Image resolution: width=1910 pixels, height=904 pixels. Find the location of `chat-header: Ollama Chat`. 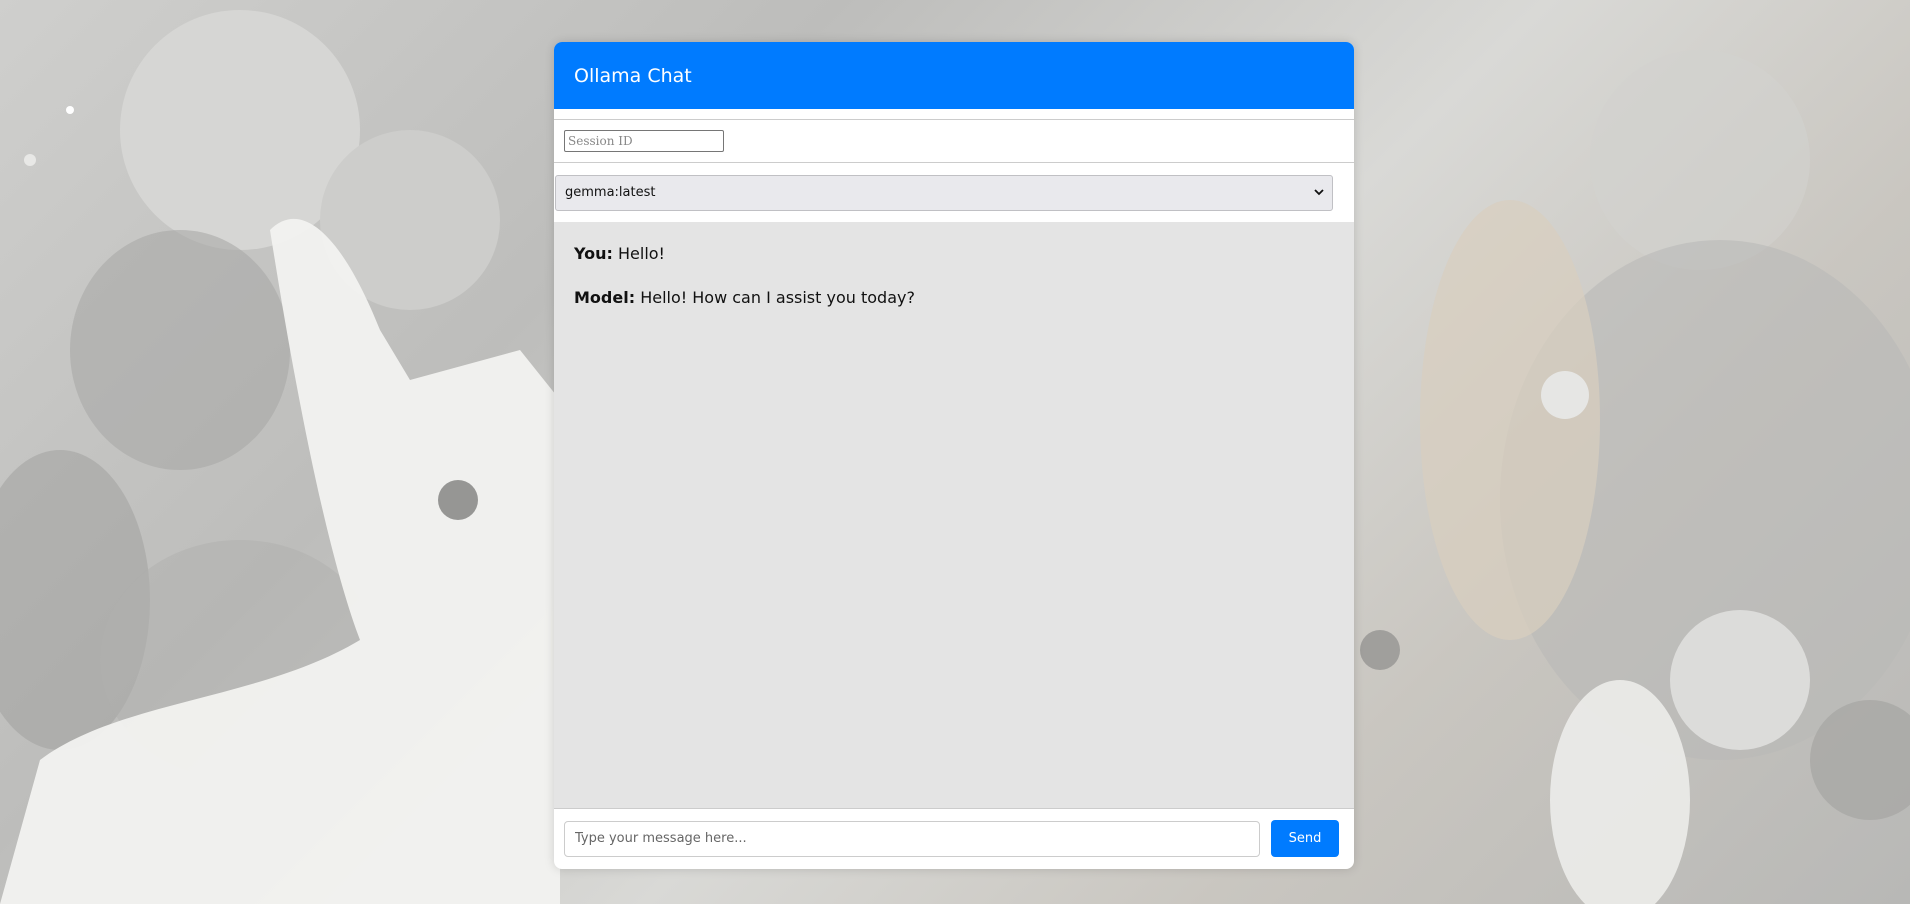

chat-header: Ollama Chat is located at coordinates (954, 75).